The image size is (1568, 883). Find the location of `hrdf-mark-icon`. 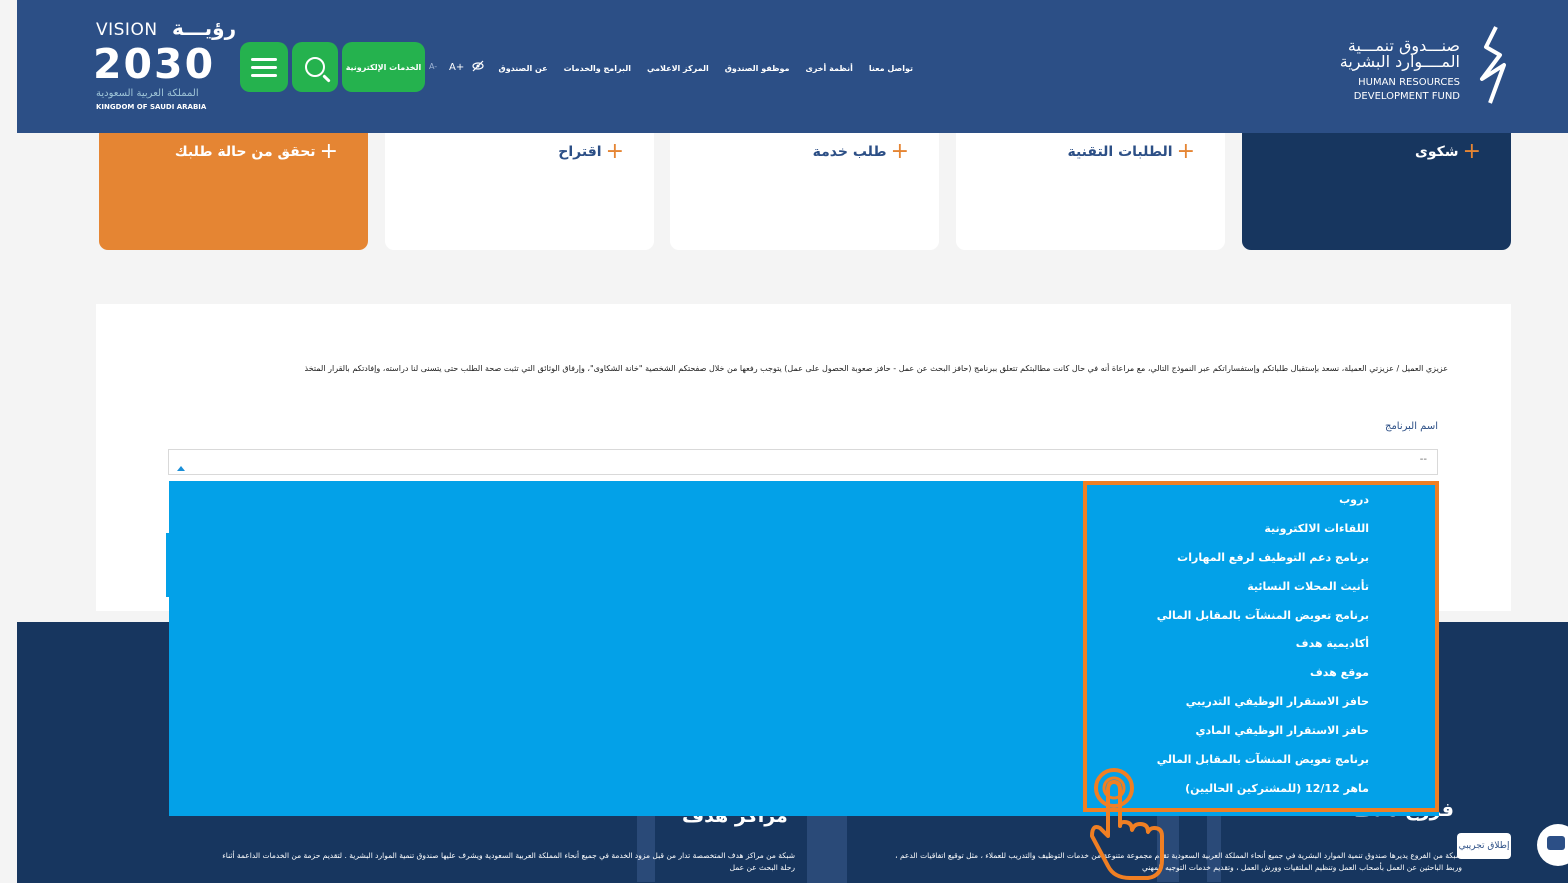

hrdf-mark-icon is located at coordinates (1493, 65).